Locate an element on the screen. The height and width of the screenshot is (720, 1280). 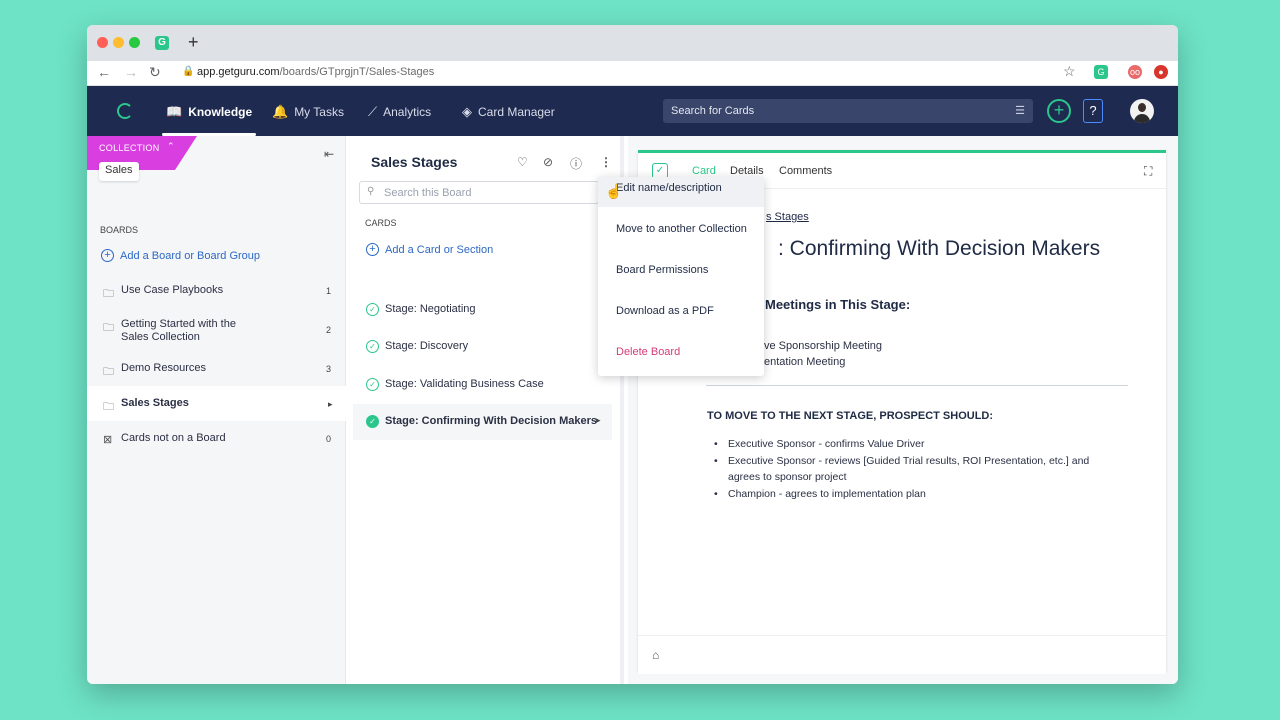
help-button: ? is located at coordinates (1093, 111).